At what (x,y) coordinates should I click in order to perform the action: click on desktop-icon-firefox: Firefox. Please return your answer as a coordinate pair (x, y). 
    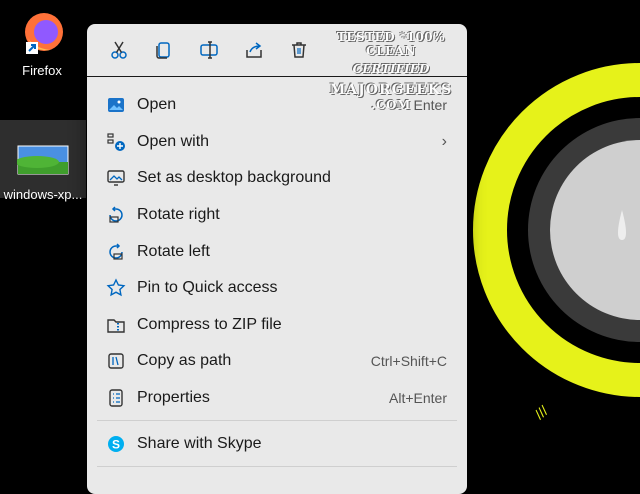
    Looking at the image, I should click on (42, 43).